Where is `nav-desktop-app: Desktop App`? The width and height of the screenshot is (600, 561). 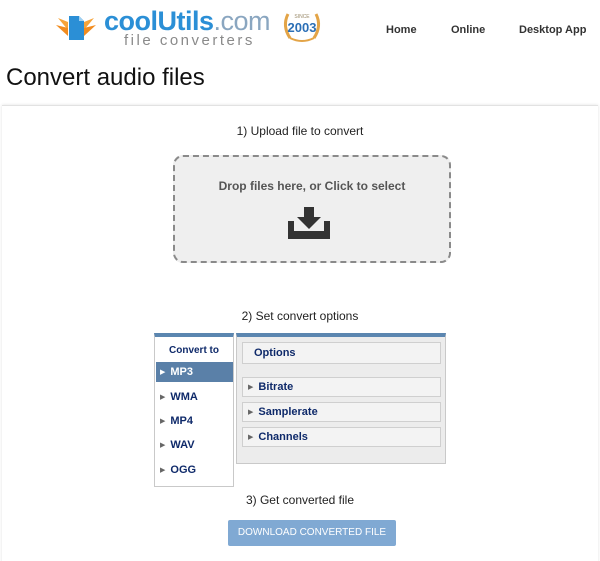
nav-desktop-app: Desktop App is located at coordinates (552, 30).